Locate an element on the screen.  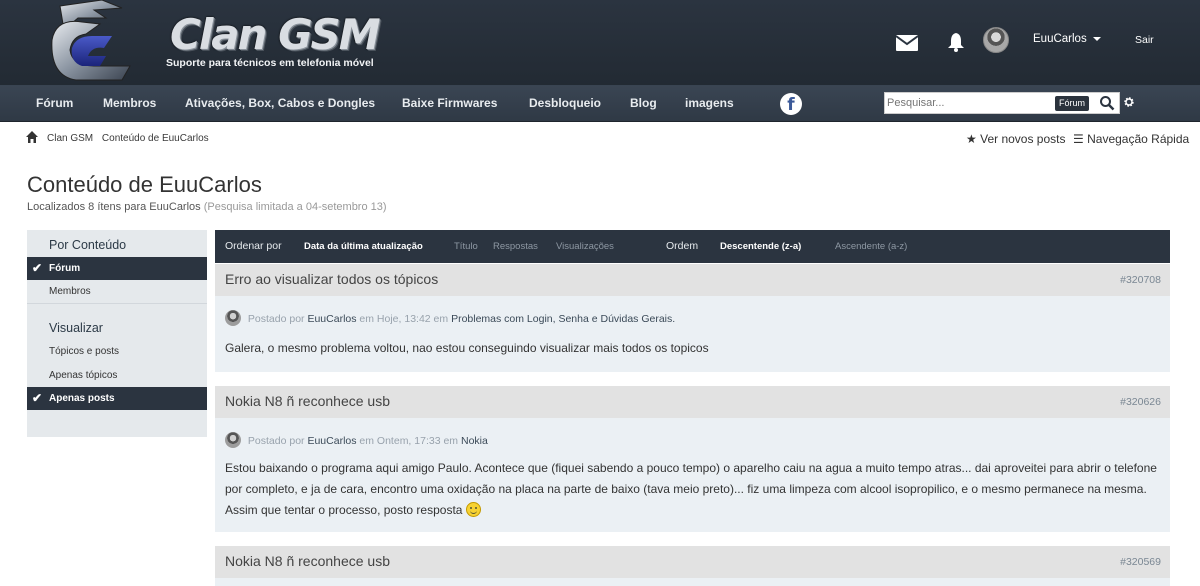
home-icon is located at coordinates (32, 137).